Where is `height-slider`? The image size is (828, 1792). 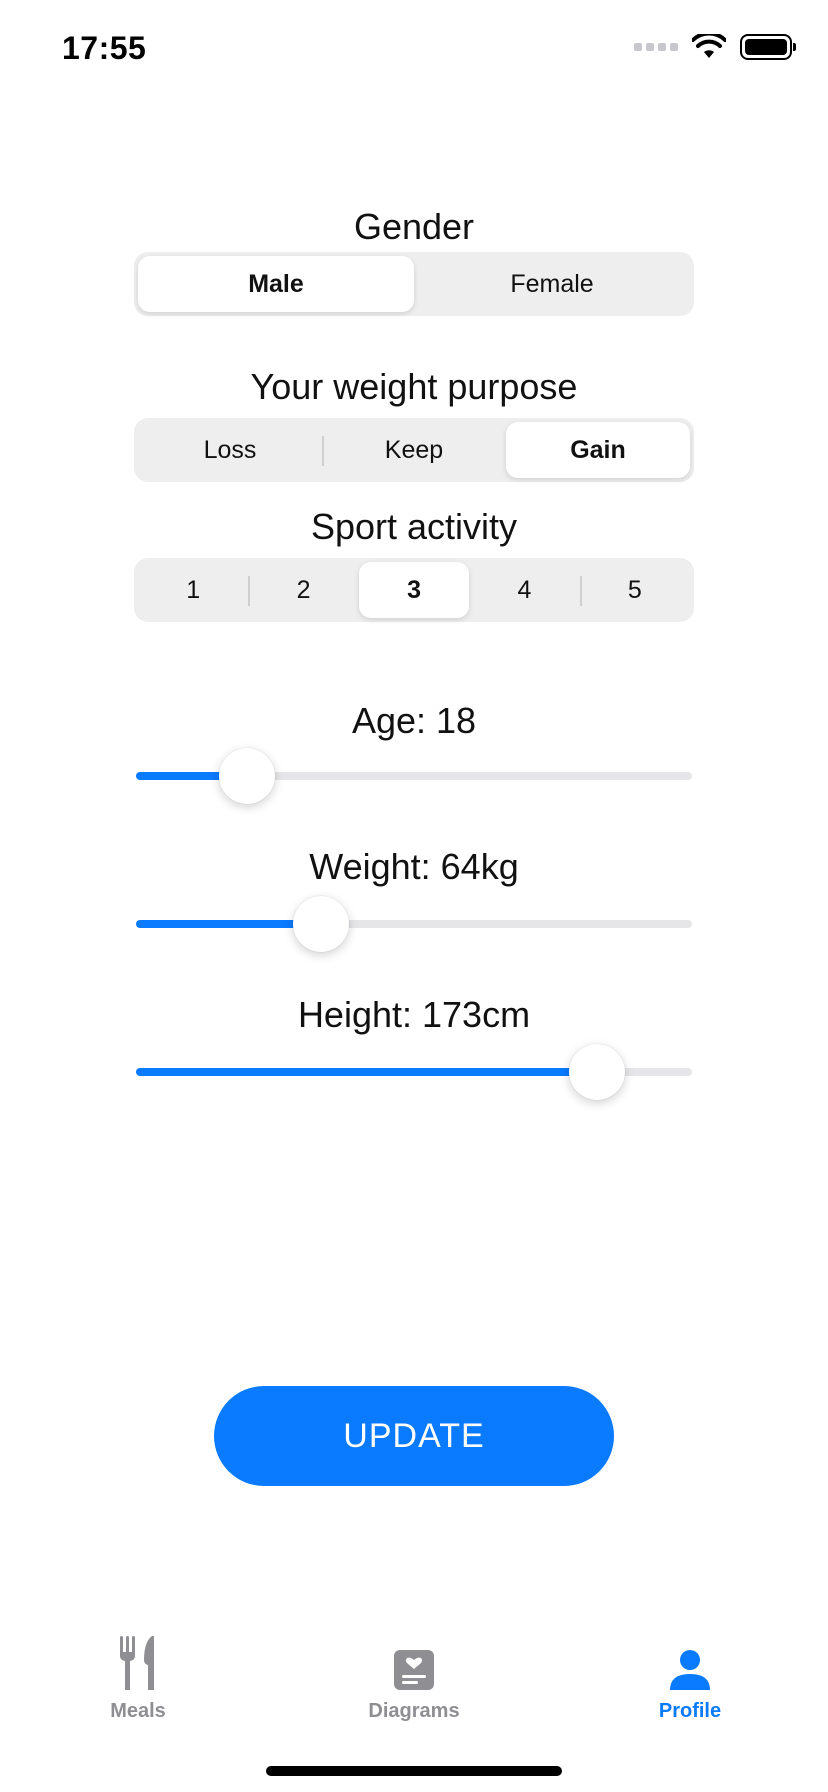 height-slider is located at coordinates (414, 1072).